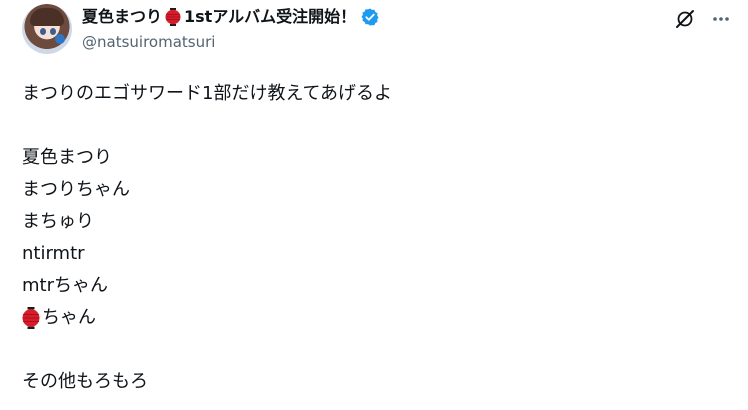 Image resolution: width=748 pixels, height=410 pixels. What do you see at coordinates (207, 190) in the screenshot?
I see `tweet-line: まつりちゃん` at bounding box center [207, 190].